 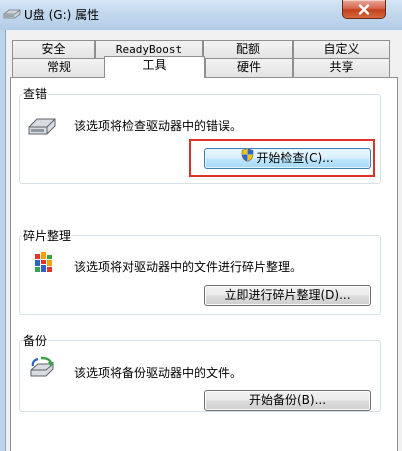 What do you see at coordinates (59, 67) in the screenshot?
I see `tab-general: 常规` at bounding box center [59, 67].